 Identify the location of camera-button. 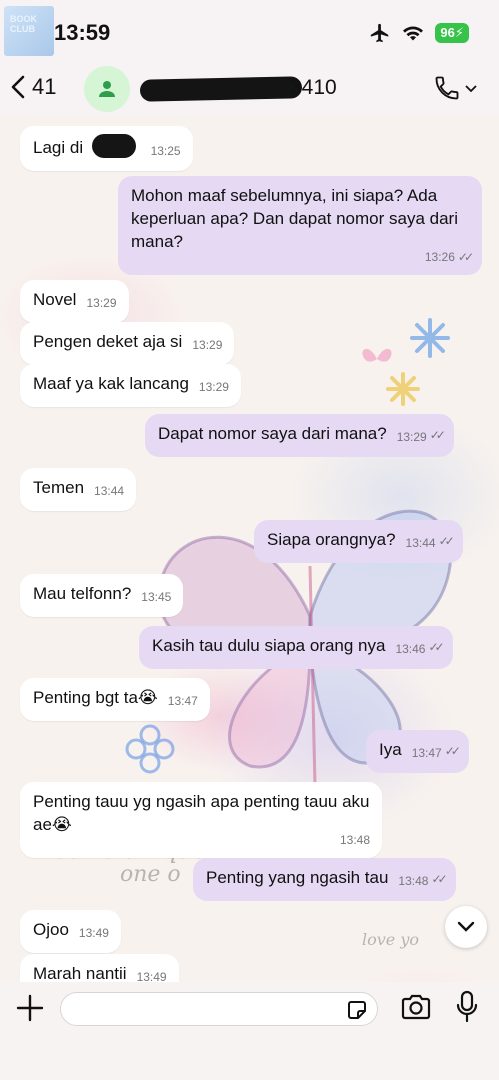
(416, 1009).